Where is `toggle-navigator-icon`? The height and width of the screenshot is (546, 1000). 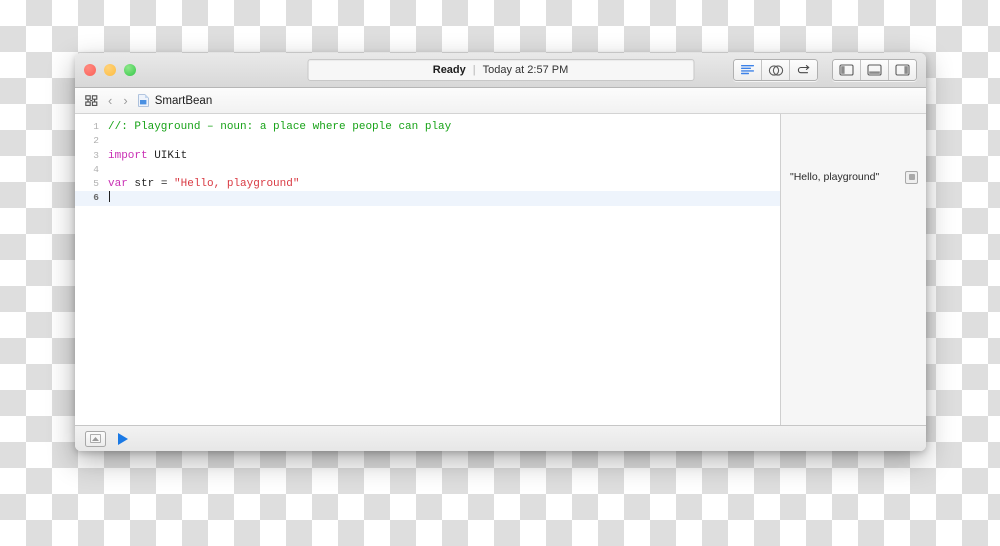
toggle-navigator-icon is located at coordinates (846, 70).